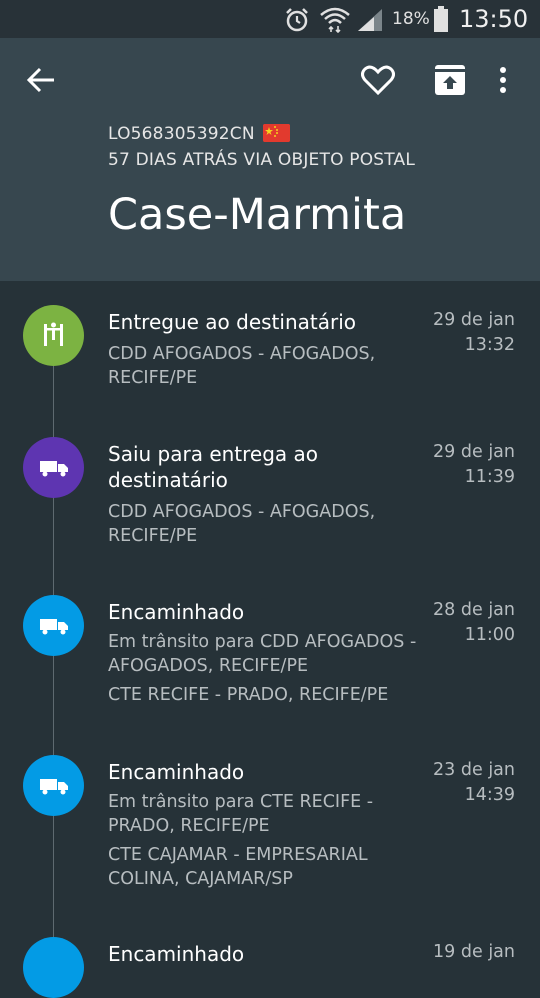  I want to click on tracking-code: LO568305392CN, so click(181, 134).